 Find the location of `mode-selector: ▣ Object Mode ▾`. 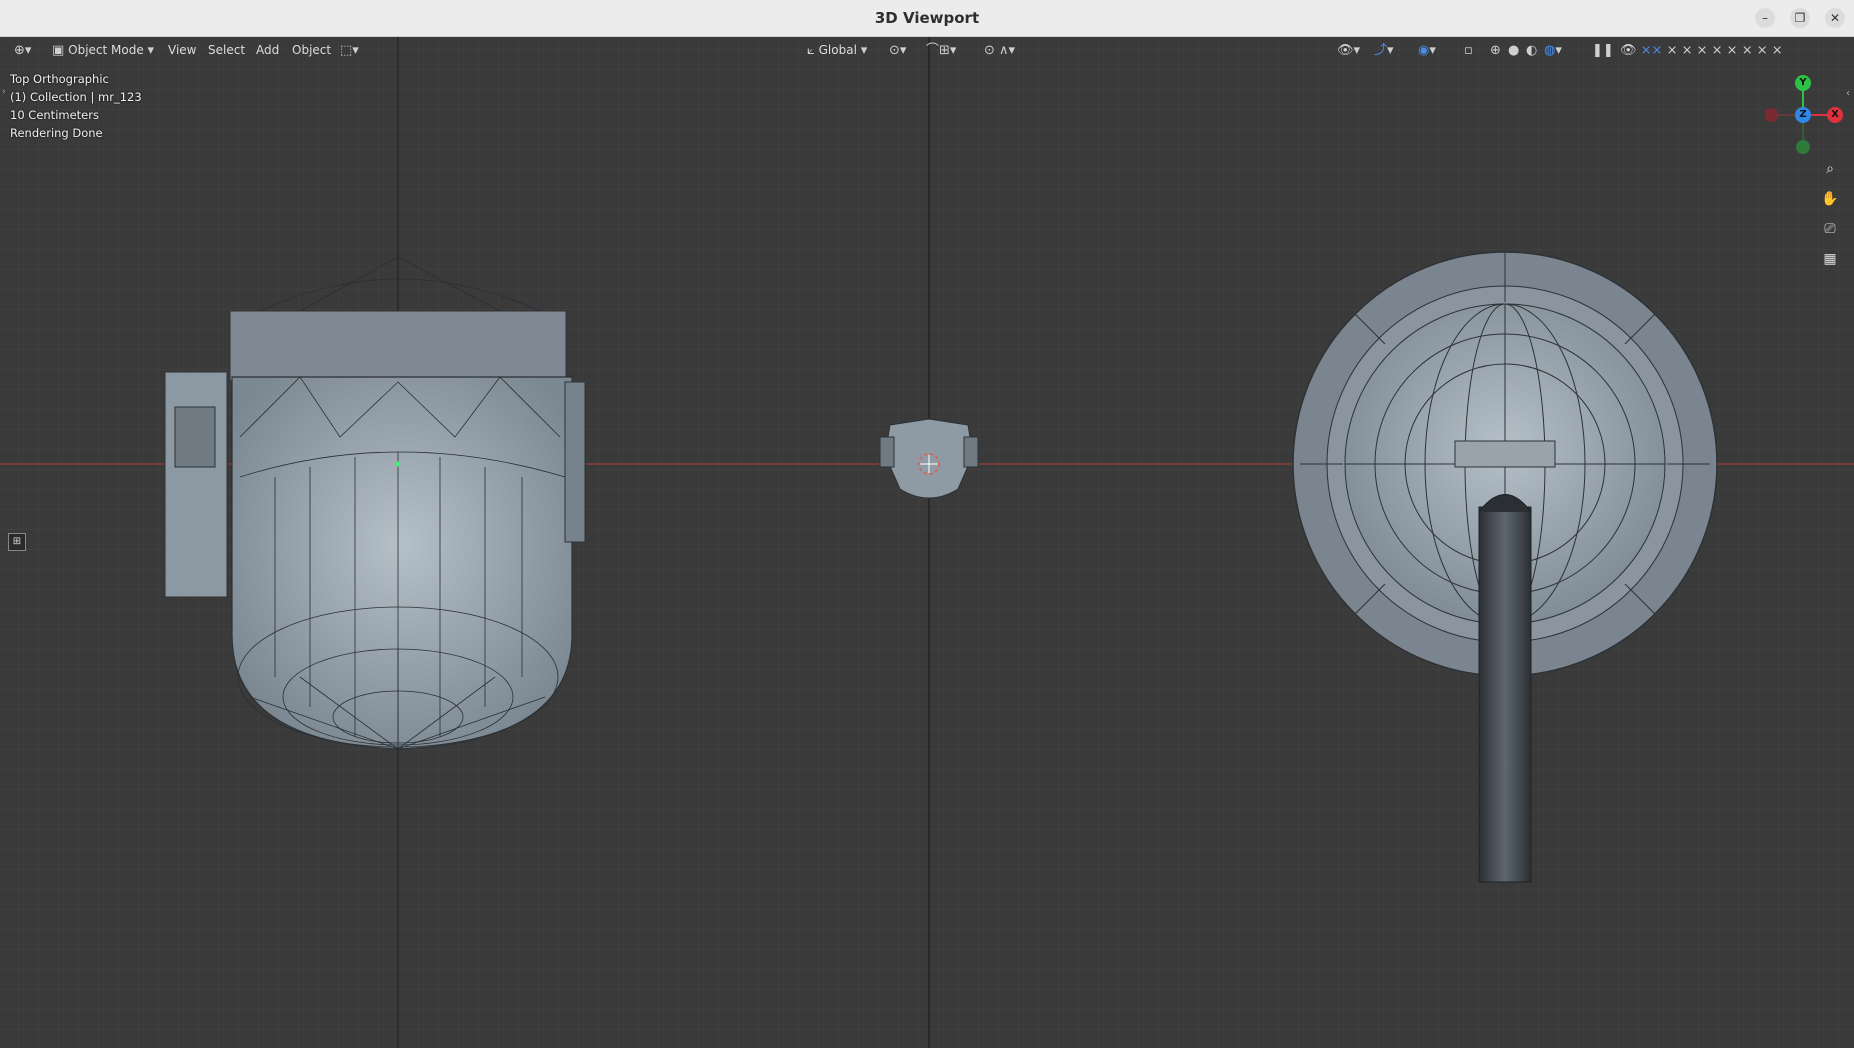

mode-selector: ▣ Object Mode ▾ is located at coordinates (103, 50).